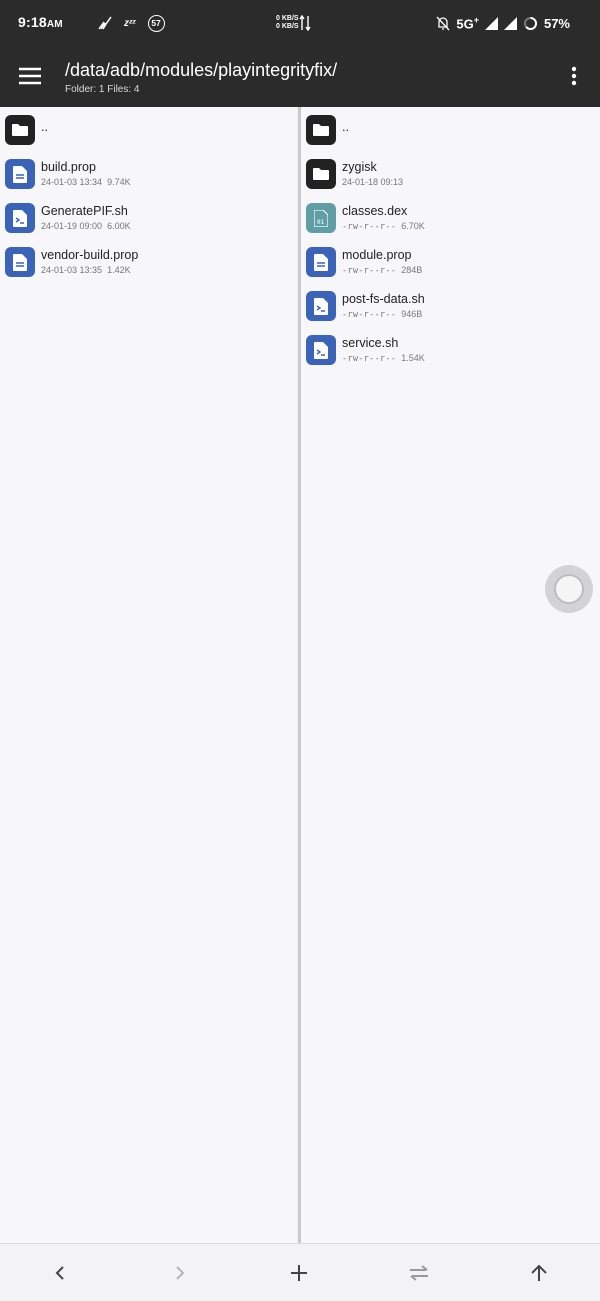  Describe the element at coordinates (530, 23) in the screenshot. I see `battery-ring-icon` at that location.